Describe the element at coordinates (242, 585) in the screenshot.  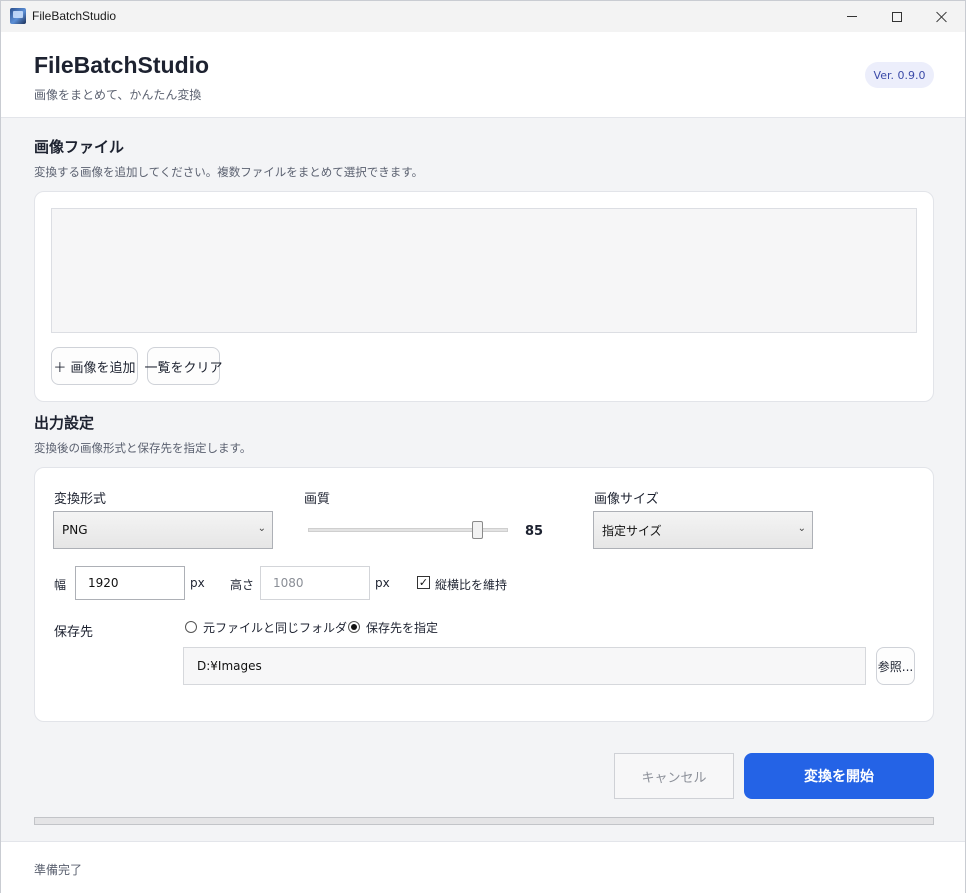
I see `height-label: 高さ` at that location.